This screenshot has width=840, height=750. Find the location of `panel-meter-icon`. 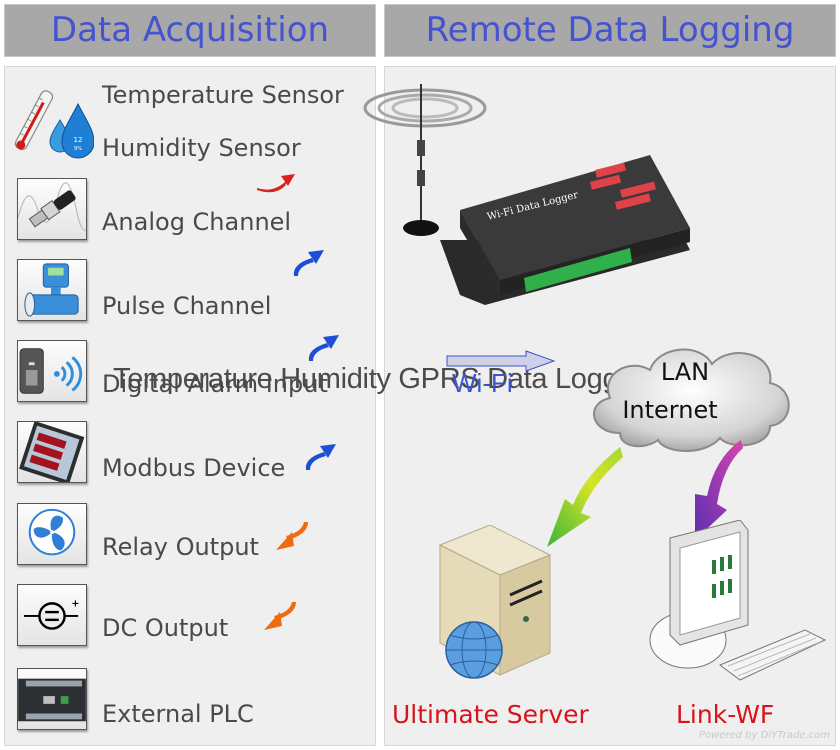

panel-meter-icon is located at coordinates (52, 452).